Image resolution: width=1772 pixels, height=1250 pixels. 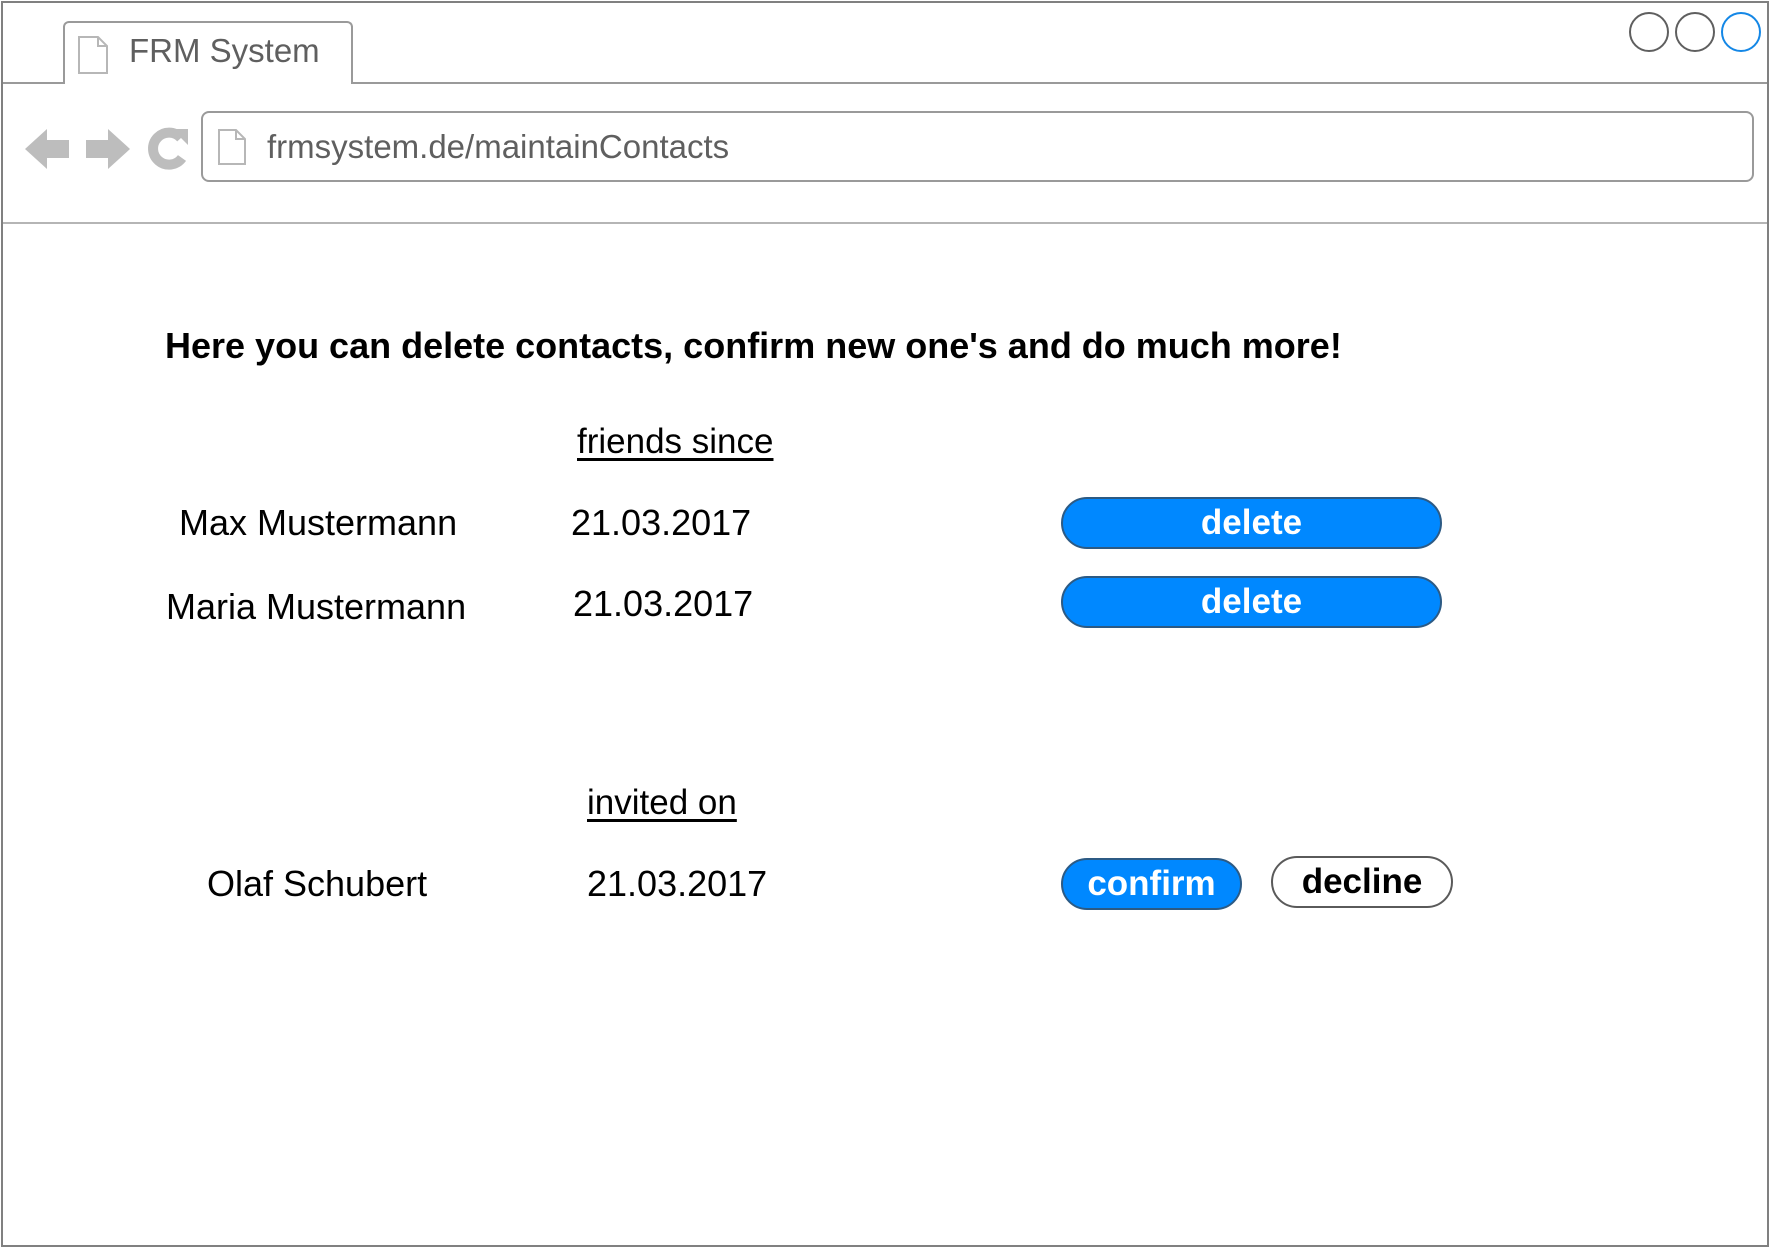 What do you see at coordinates (662, 802) in the screenshot?
I see `invited-on-header: invited on` at bounding box center [662, 802].